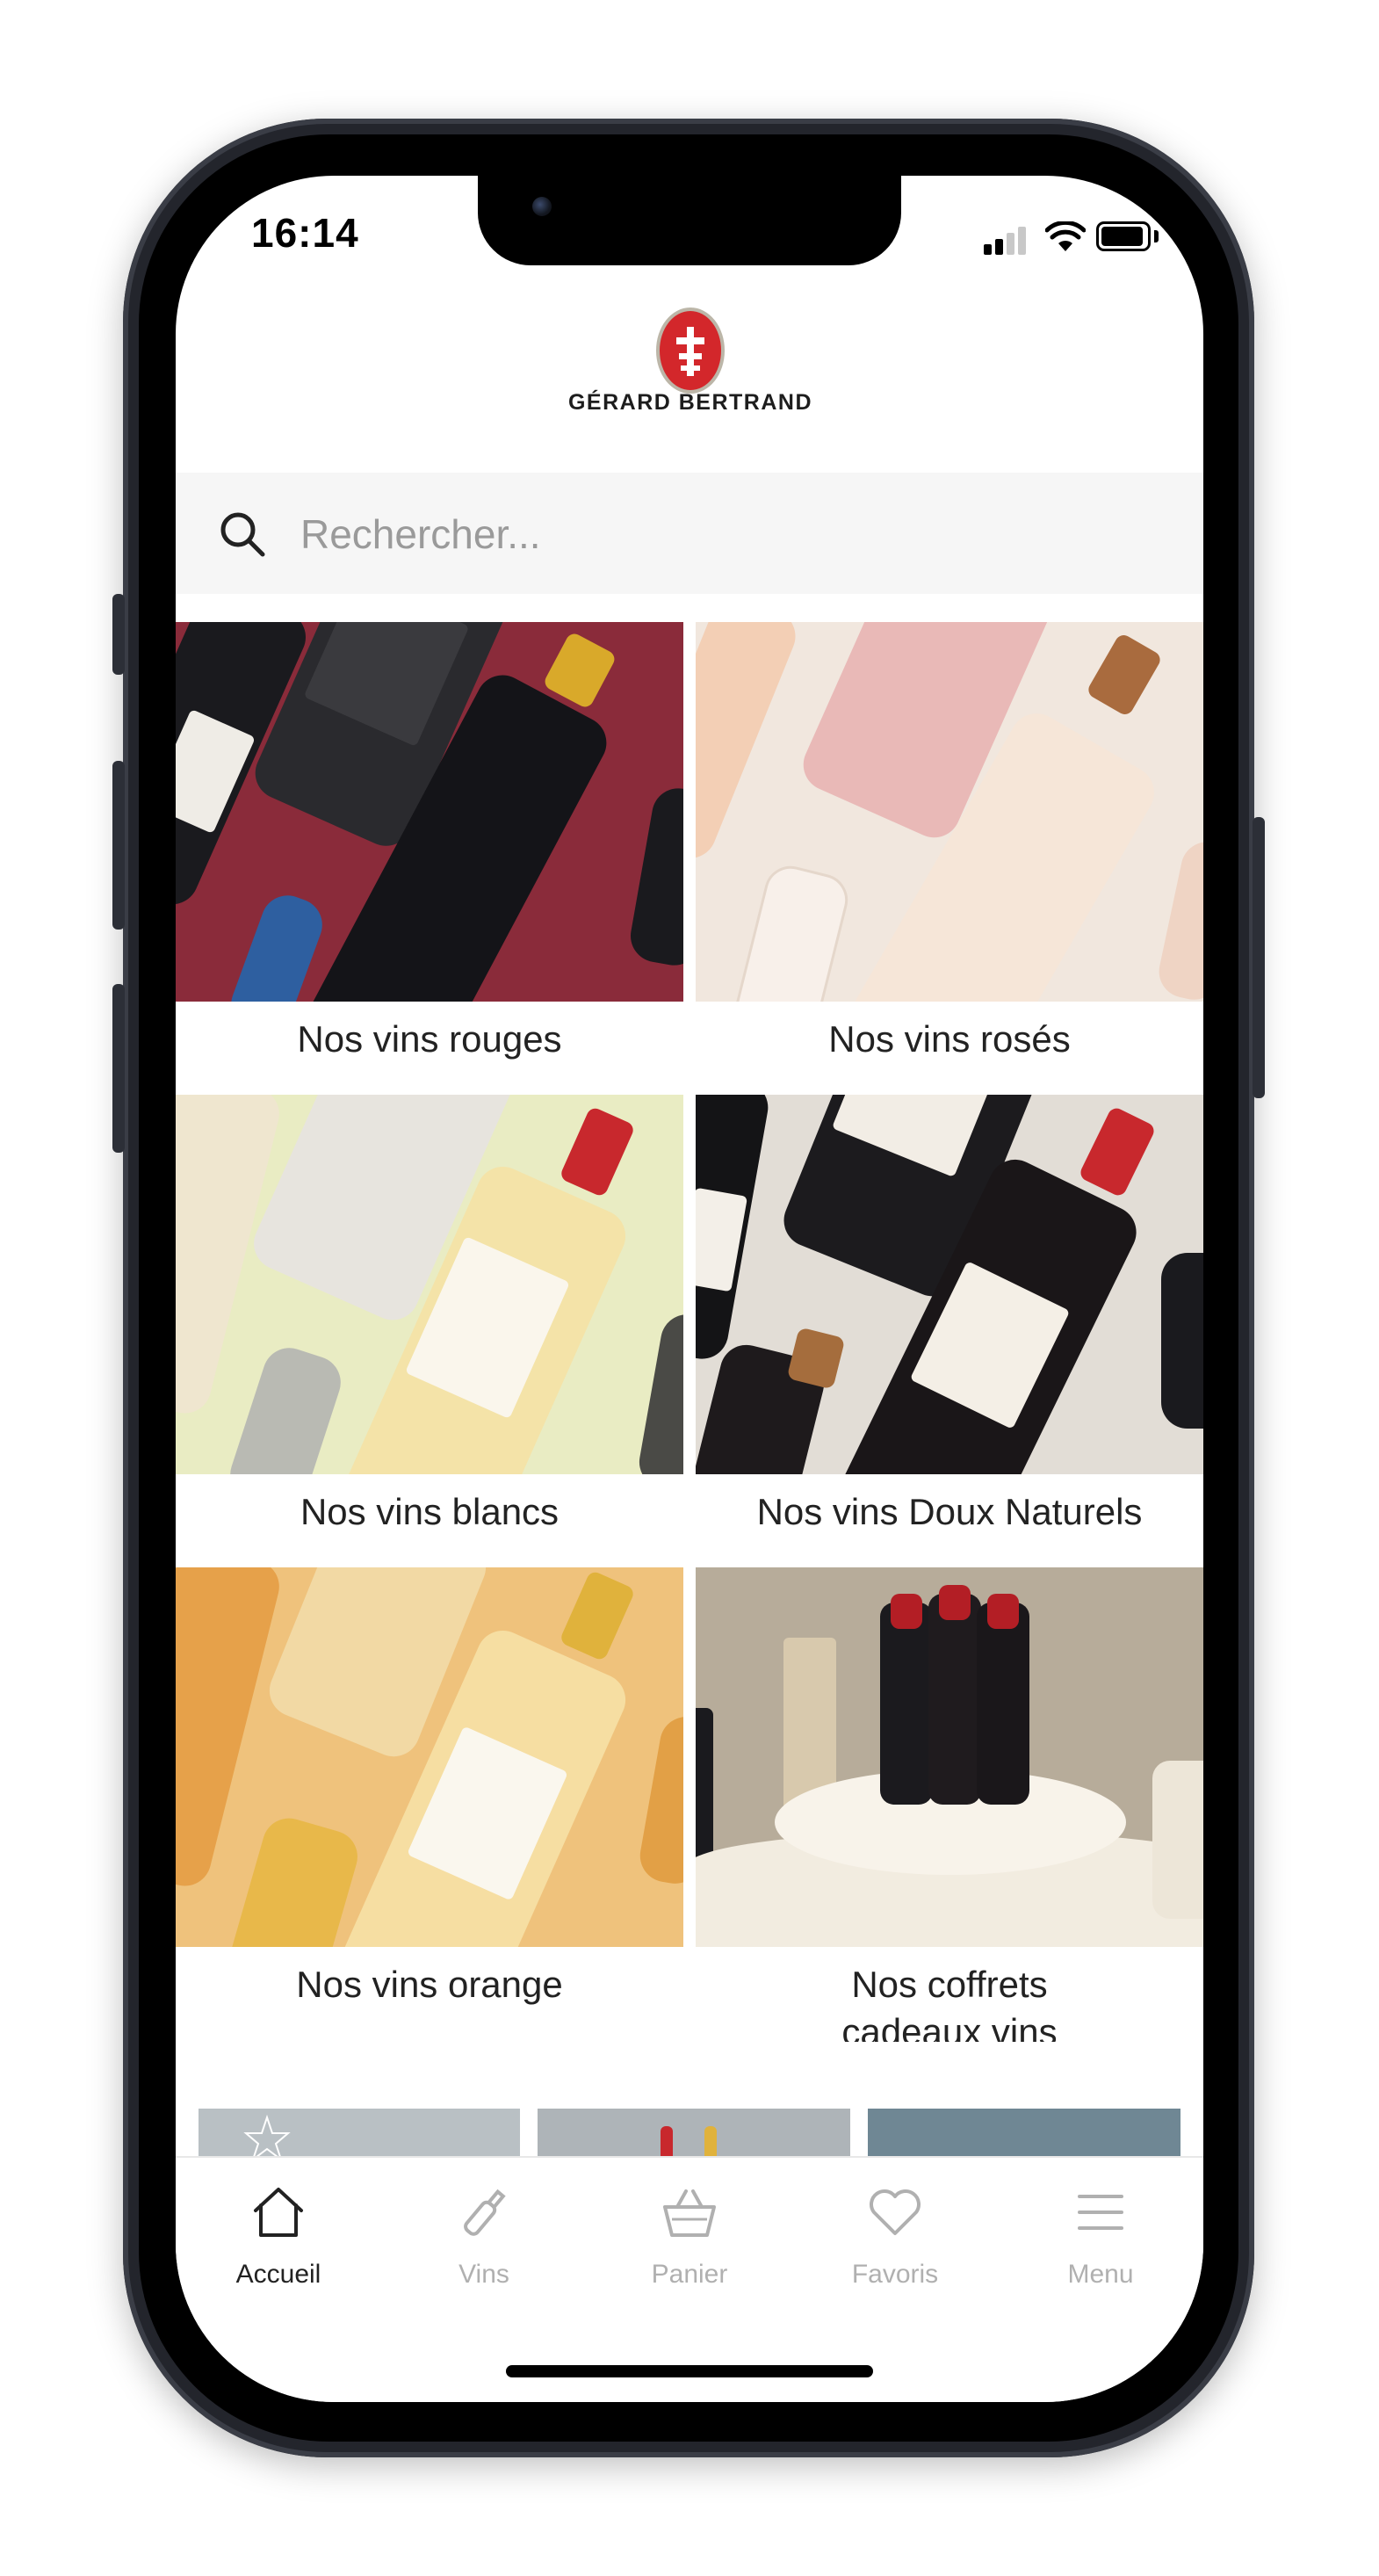  What do you see at coordinates (689, 2371) in the screenshot?
I see `home-indicator` at bounding box center [689, 2371].